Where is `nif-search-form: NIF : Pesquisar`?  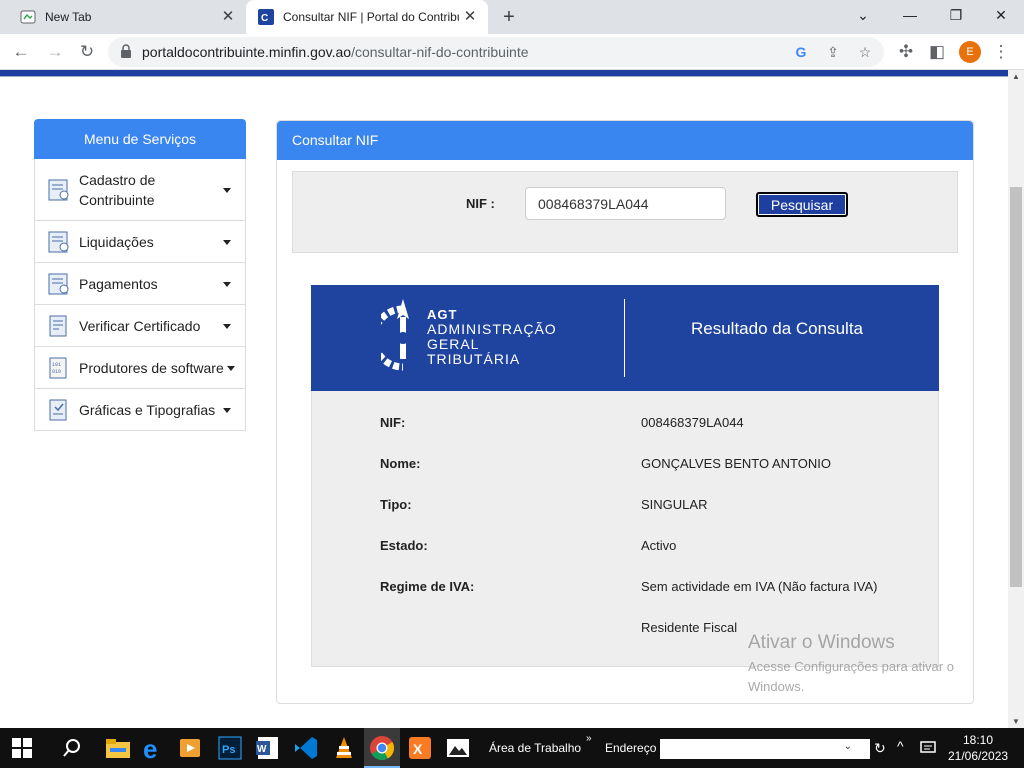
nif-search-form: NIF : Pesquisar is located at coordinates (625, 212).